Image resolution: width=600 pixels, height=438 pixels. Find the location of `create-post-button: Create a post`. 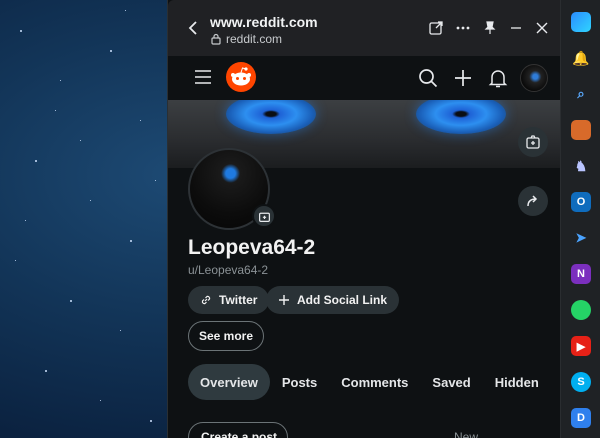

create-post-button: Create a post is located at coordinates (238, 430).